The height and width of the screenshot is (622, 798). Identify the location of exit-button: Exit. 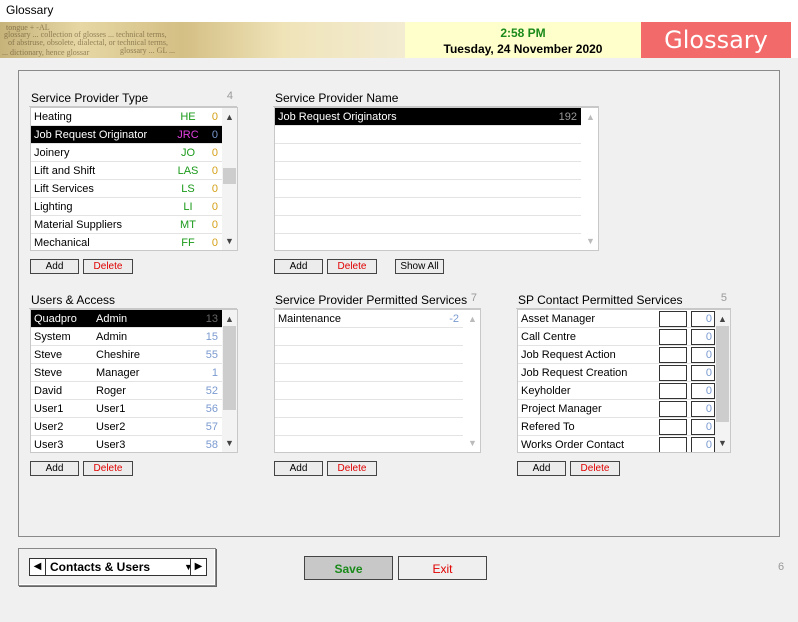
(442, 568).